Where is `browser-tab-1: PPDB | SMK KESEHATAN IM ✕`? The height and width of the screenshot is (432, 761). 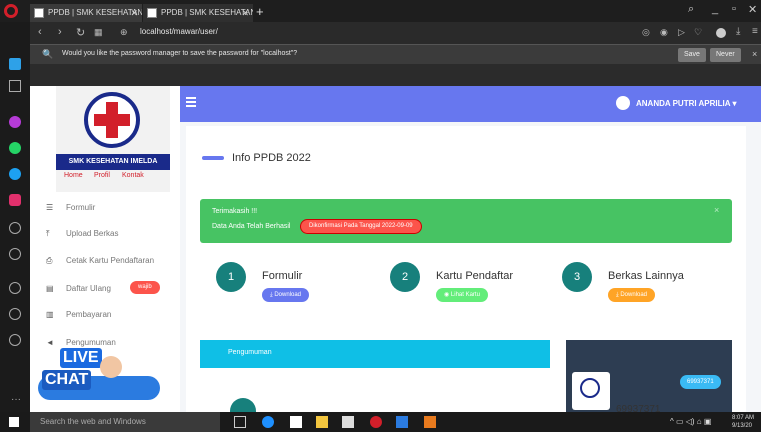 browser-tab-1: PPDB | SMK KESEHATAN IM ✕ is located at coordinates (86, 13).